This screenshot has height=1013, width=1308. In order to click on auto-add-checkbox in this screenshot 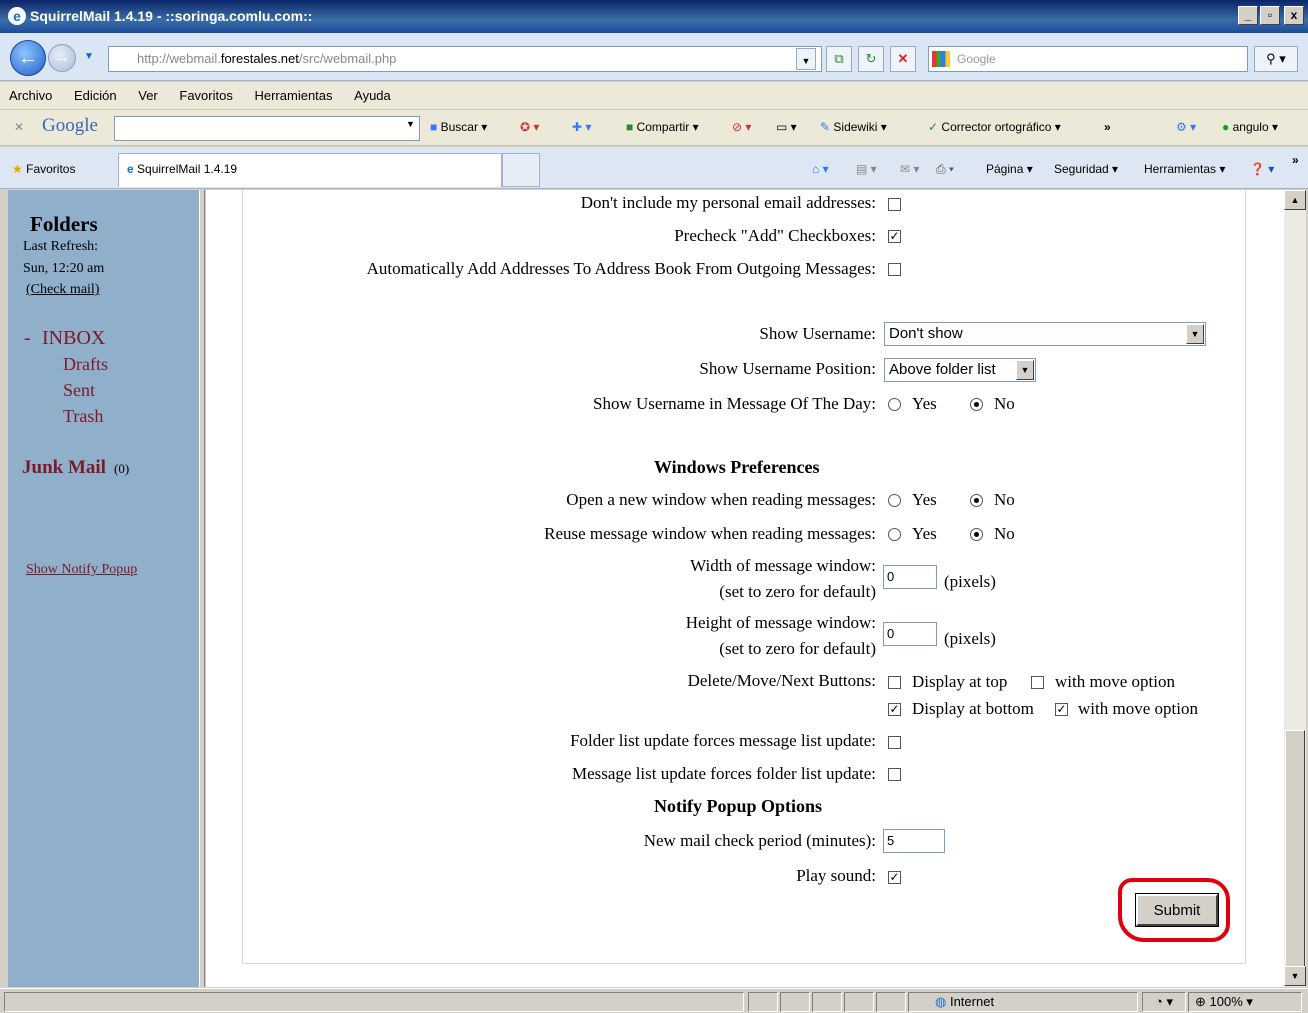, I will do `click(894, 269)`.